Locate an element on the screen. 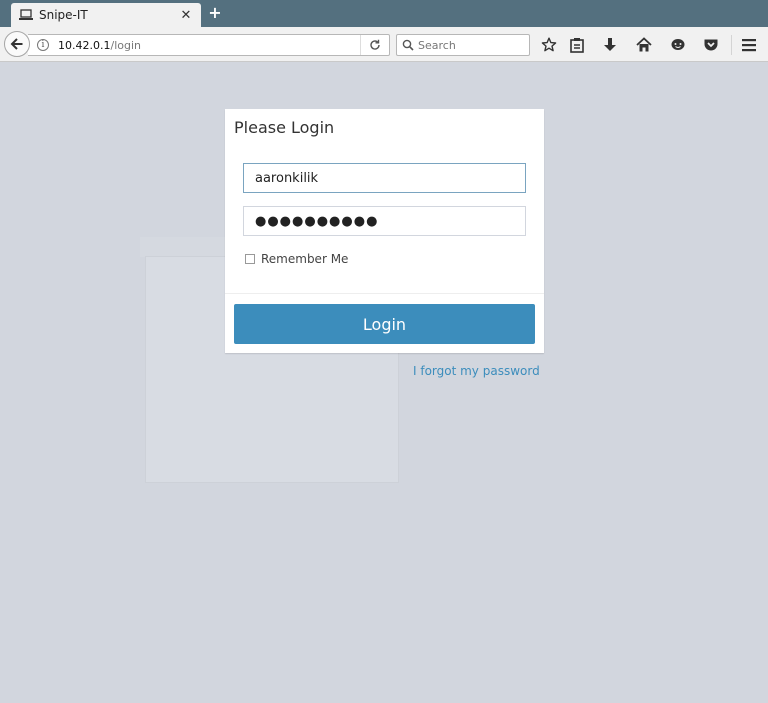 The width and height of the screenshot is (768, 703). browser-tab: Snipe-IT ✕ is located at coordinates (106, 15).